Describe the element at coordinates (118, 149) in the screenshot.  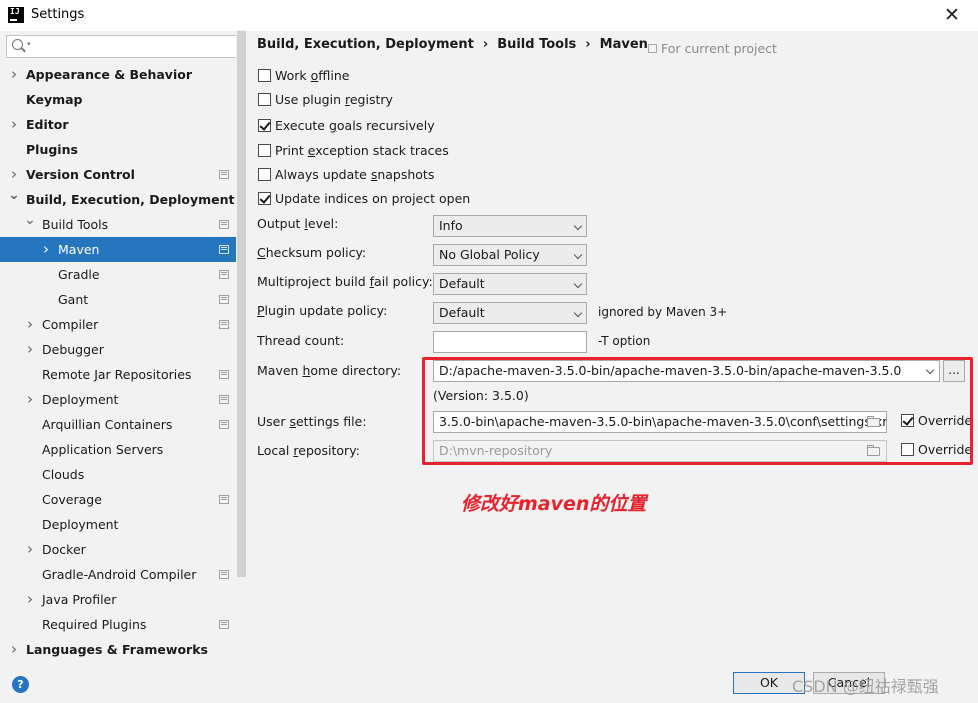
I see `sidebar-item: Plugins` at that location.